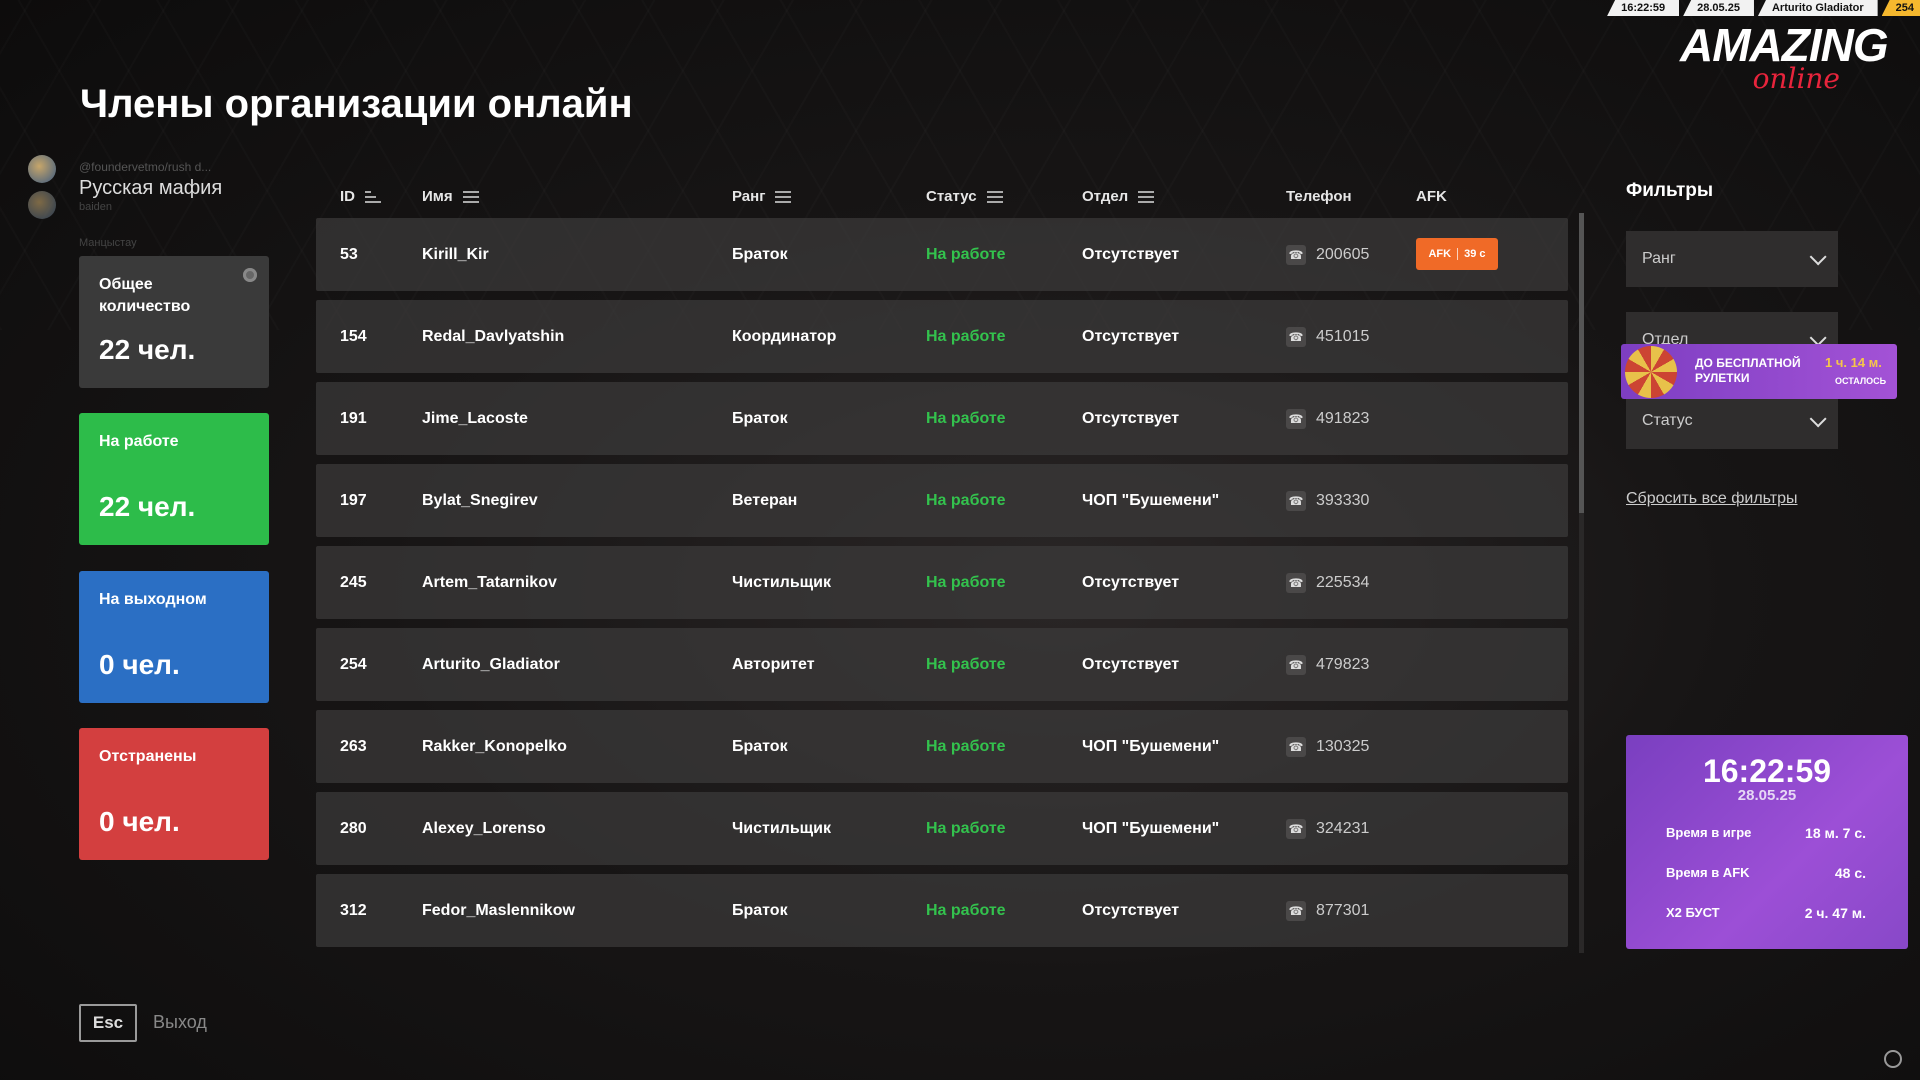  What do you see at coordinates (1817, 8) in the screenshot?
I see `top-player-name: Arturito Gladiator` at bounding box center [1817, 8].